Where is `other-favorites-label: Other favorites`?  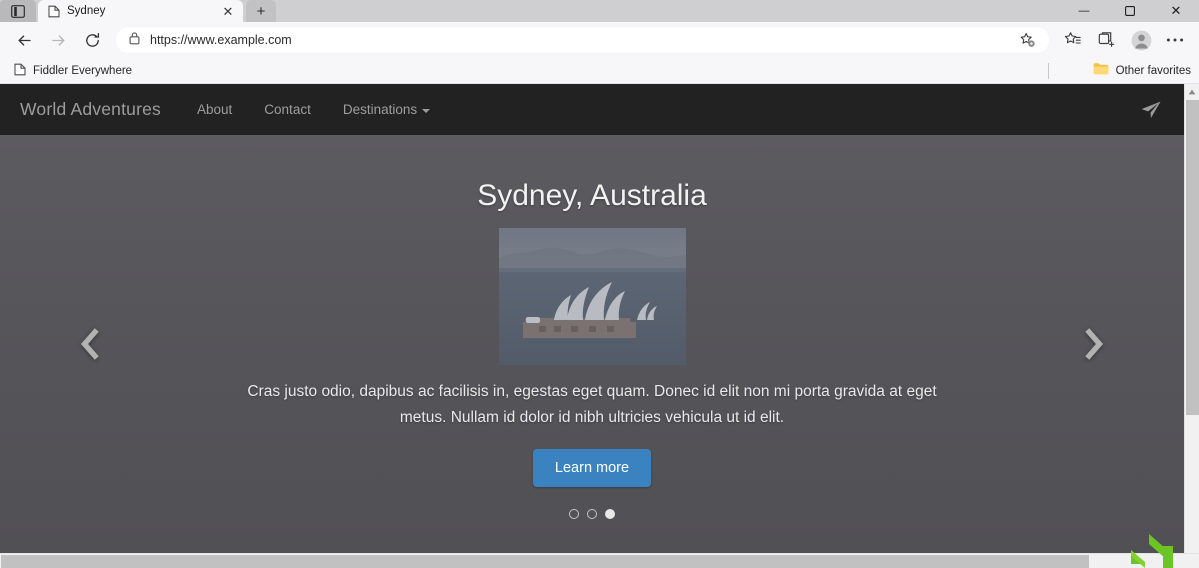
other-favorites-label: Other favorites is located at coordinates (1153, 71).